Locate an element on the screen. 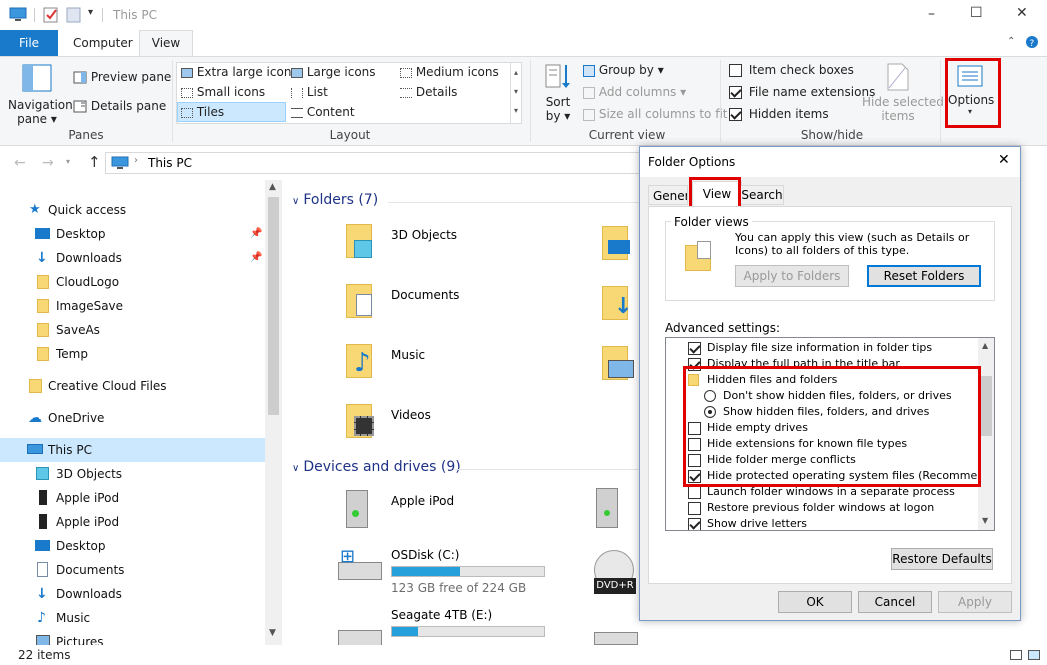  preview-pane-button: Preview pane is located at coordinates (122, 77).